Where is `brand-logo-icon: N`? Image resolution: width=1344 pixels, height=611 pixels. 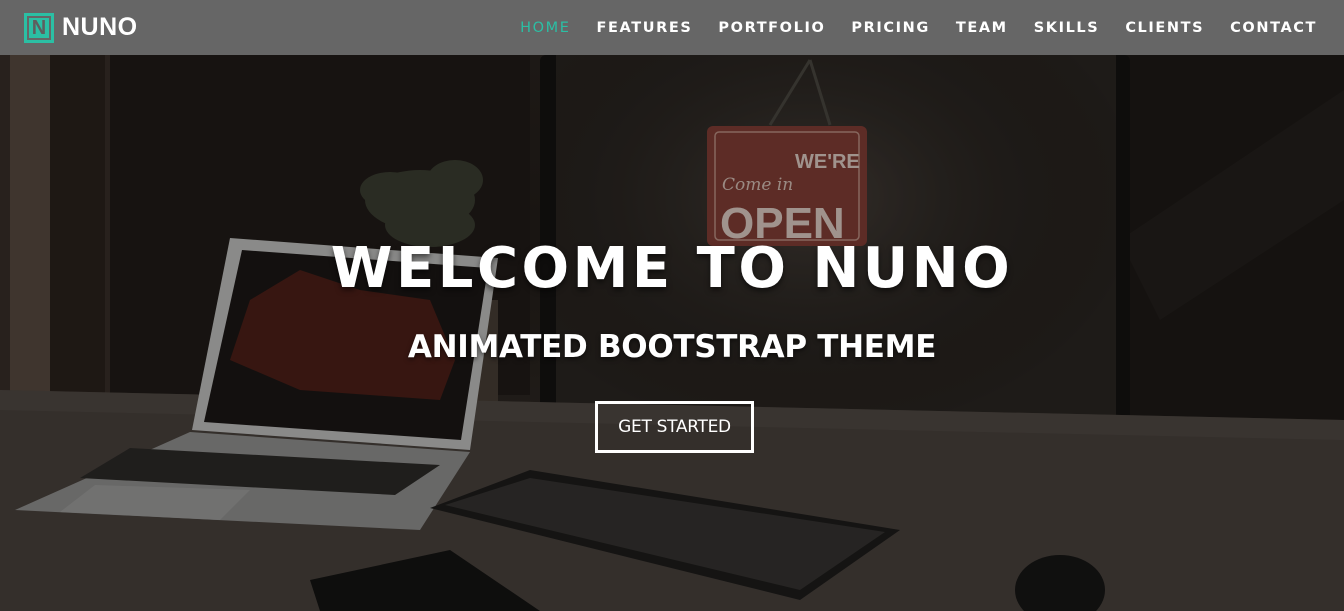
brand-logo-icon: N is located at coordinates (39, 27).